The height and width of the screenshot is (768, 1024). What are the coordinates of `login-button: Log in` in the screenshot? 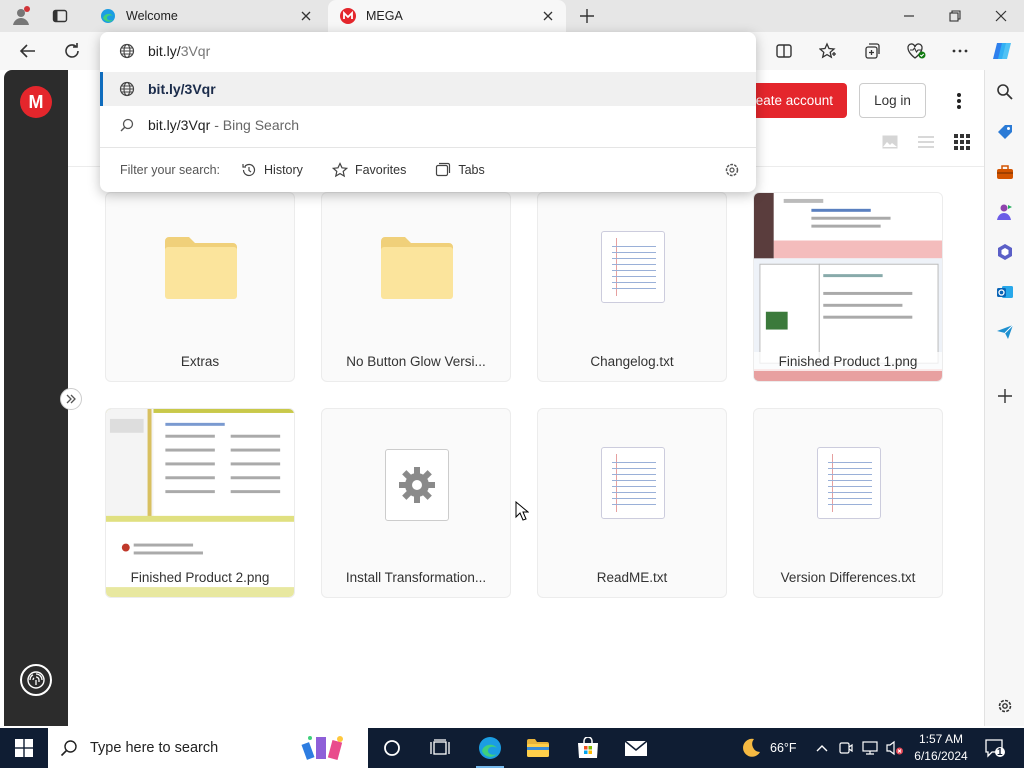 It's located at (892, 100).